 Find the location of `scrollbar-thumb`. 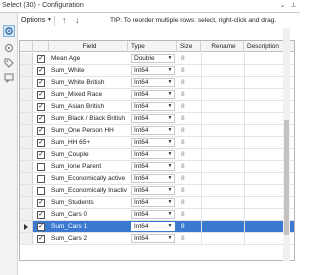

scrollbar-thumb is located at coordinates (286, 177).